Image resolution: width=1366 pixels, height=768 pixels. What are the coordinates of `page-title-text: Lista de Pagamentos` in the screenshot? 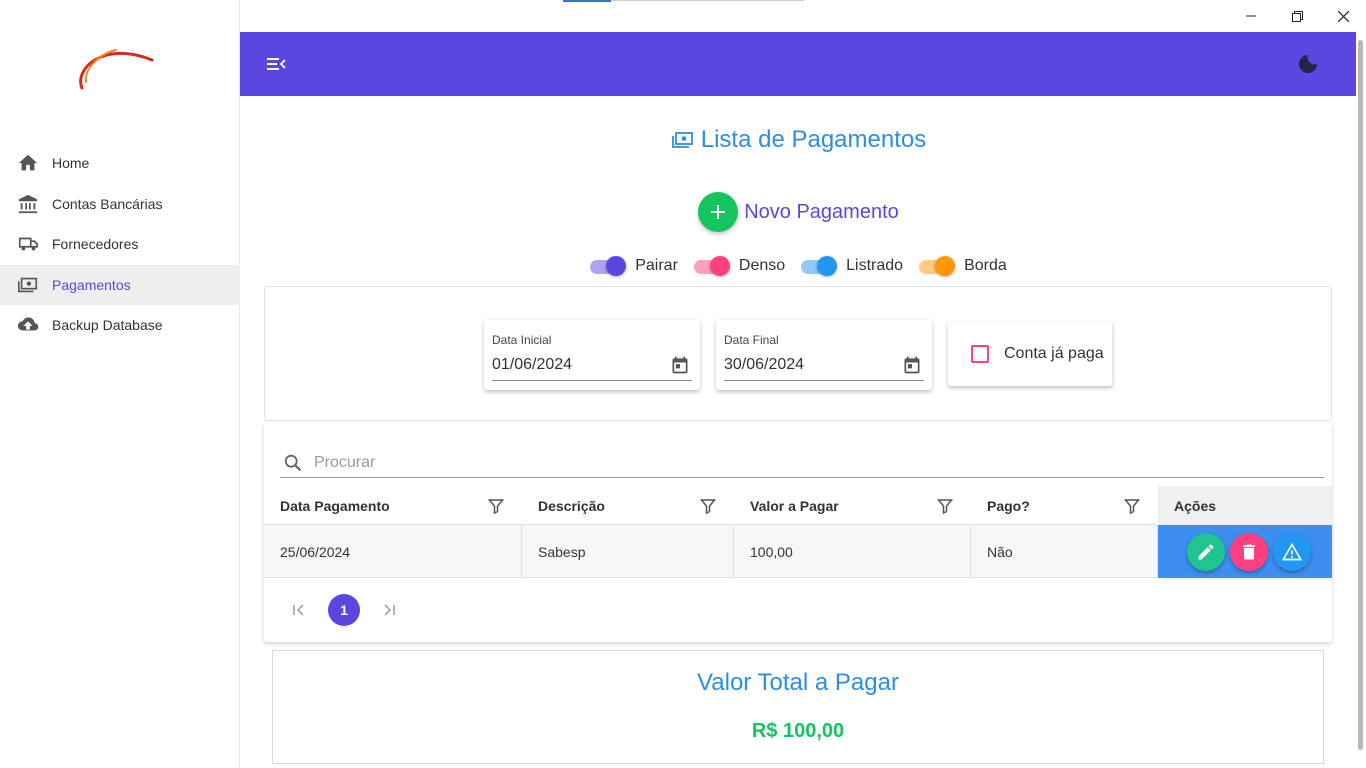 It's located at (813, 139).